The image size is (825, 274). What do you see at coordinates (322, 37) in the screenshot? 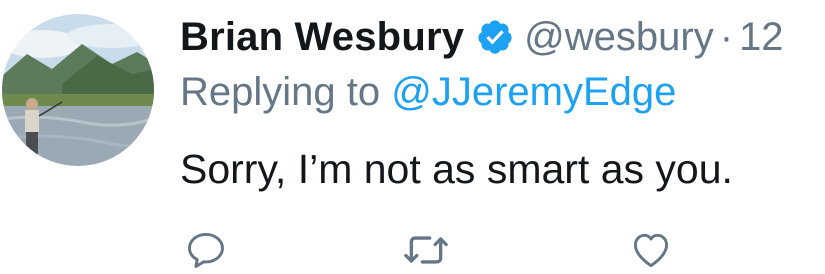
I see `display-name: Brian Wesbury` at bounding box center [322, 37].